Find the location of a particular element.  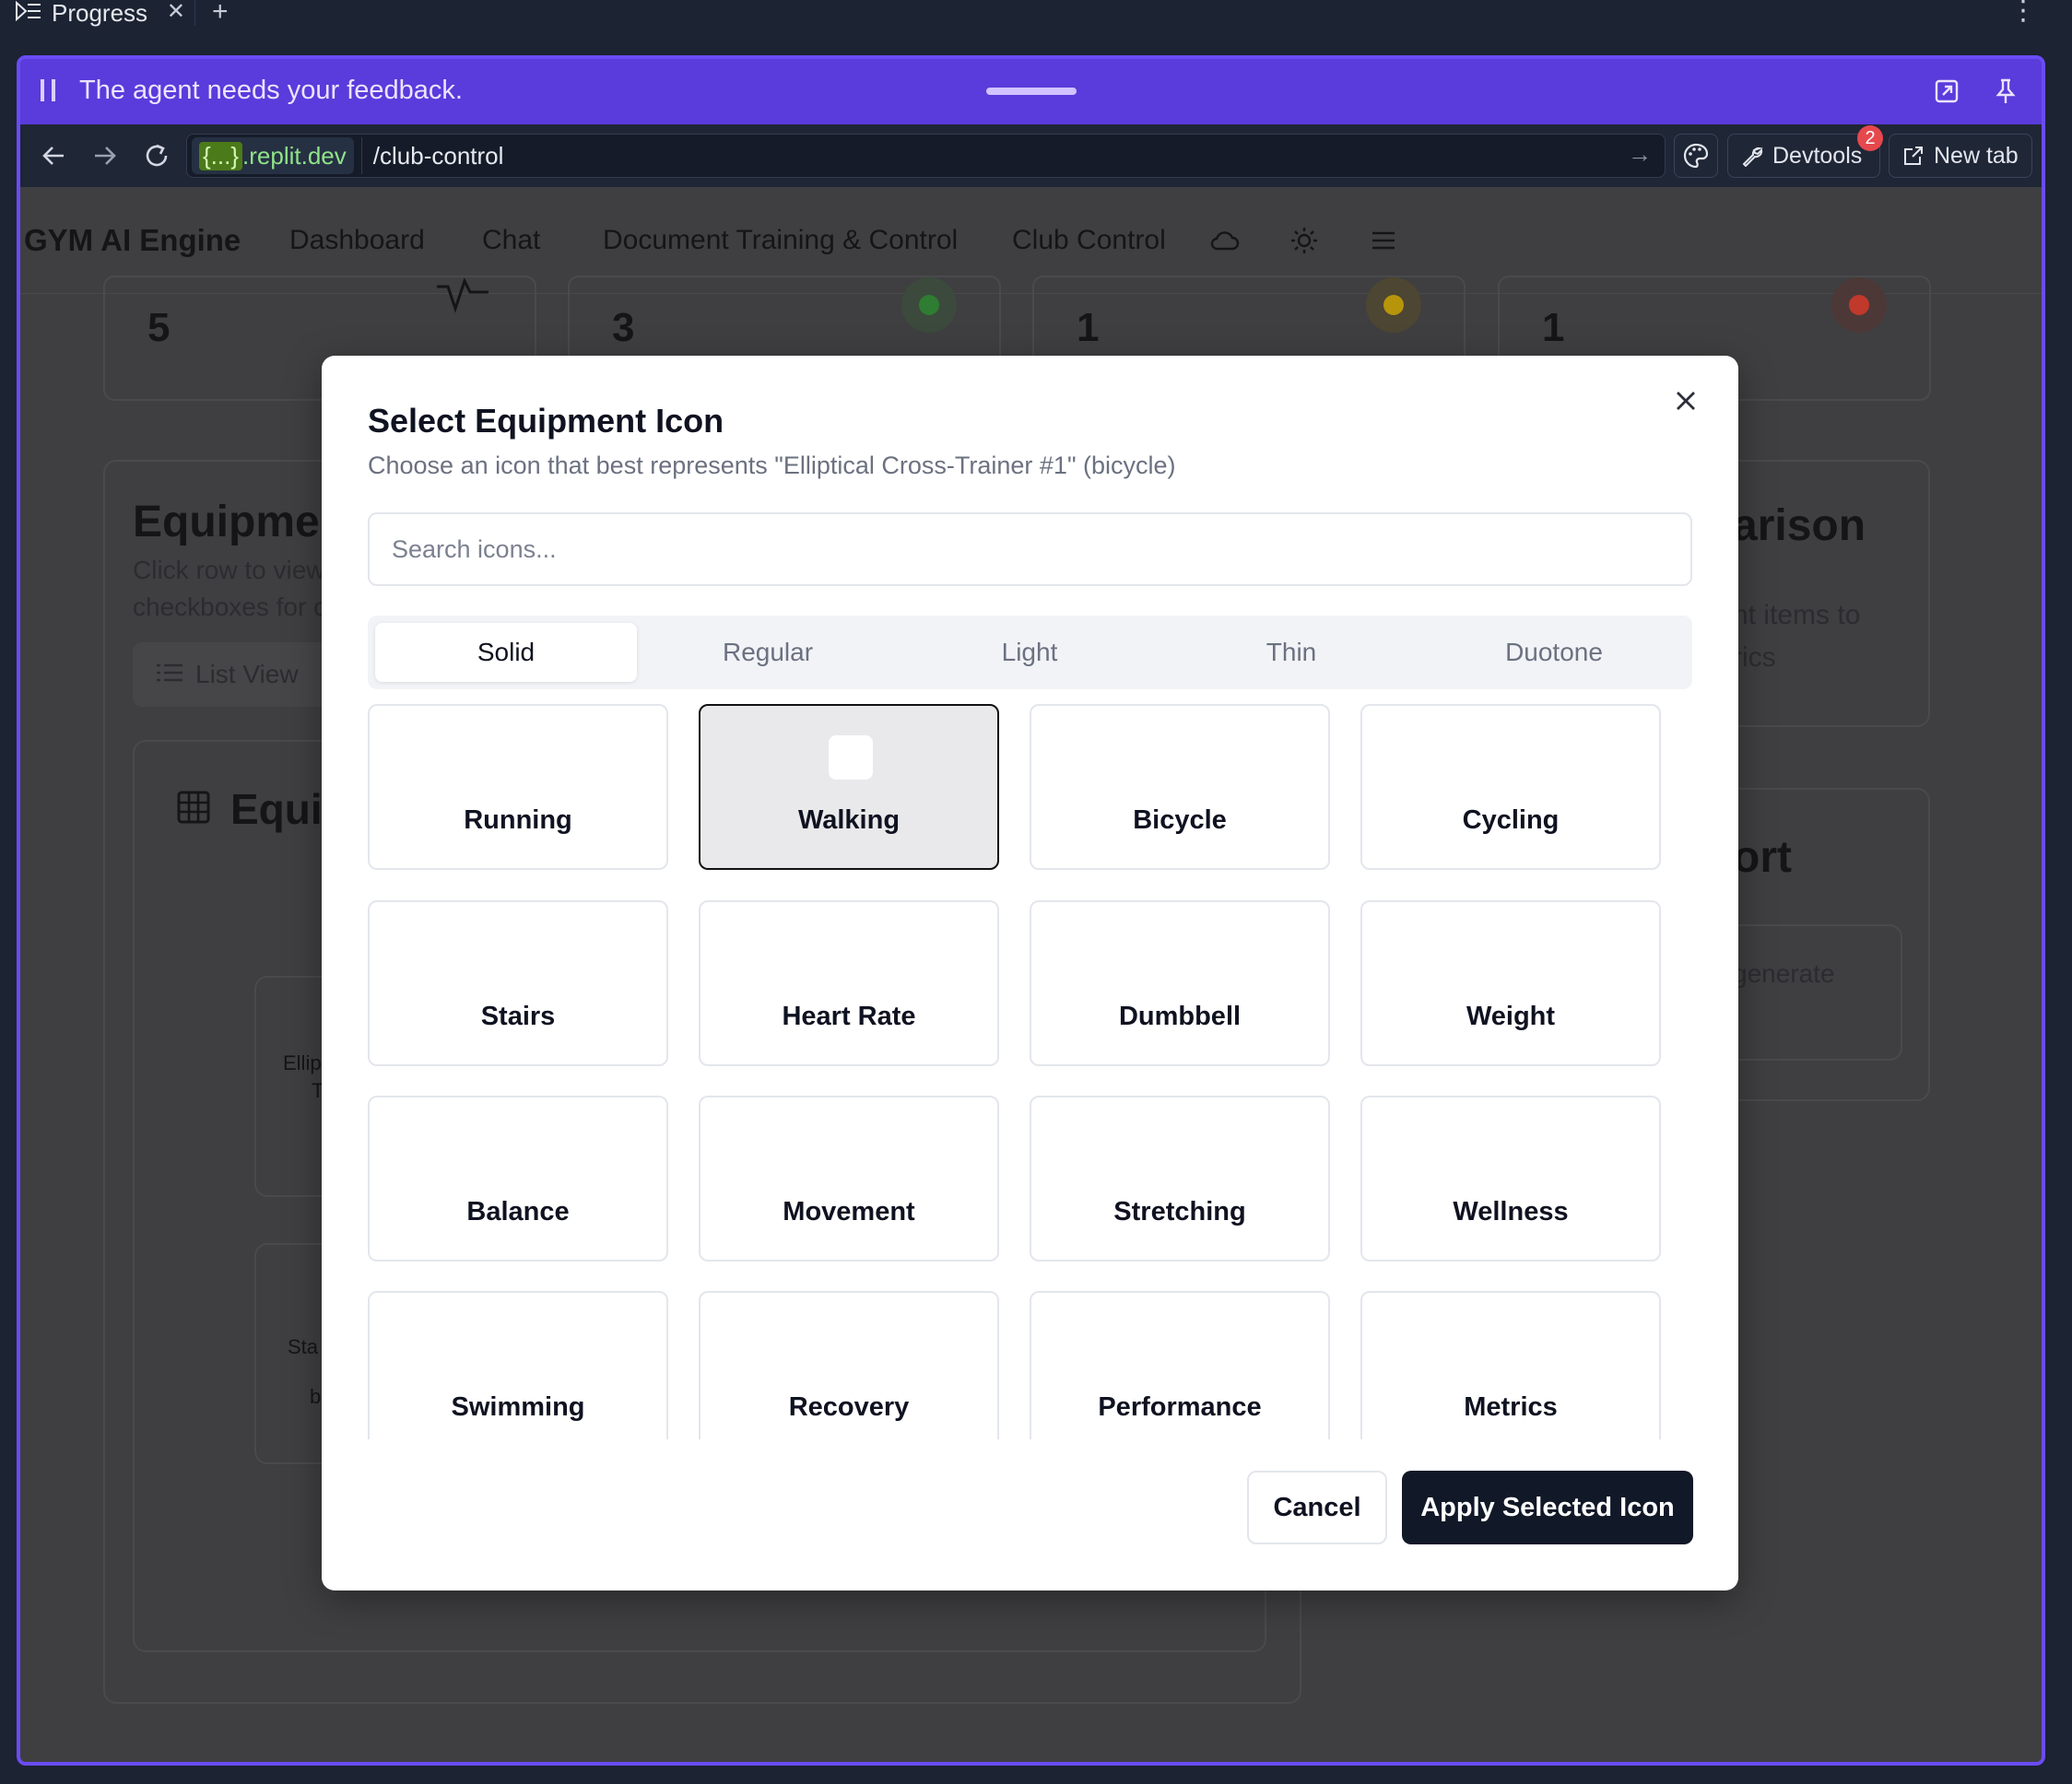

tab-progress: Progress ✕ is located at coordinates (98, 14).